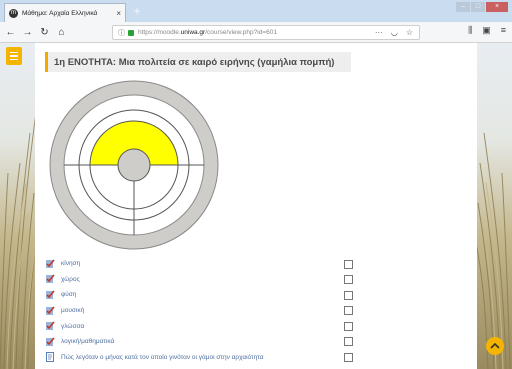 Image resolution: width=512 pixels, height=369 pixels. What do you see at coordinates (44, 32) in the screenshot?
I see `reload-icon: ↻` at bounding box center [44, 32].